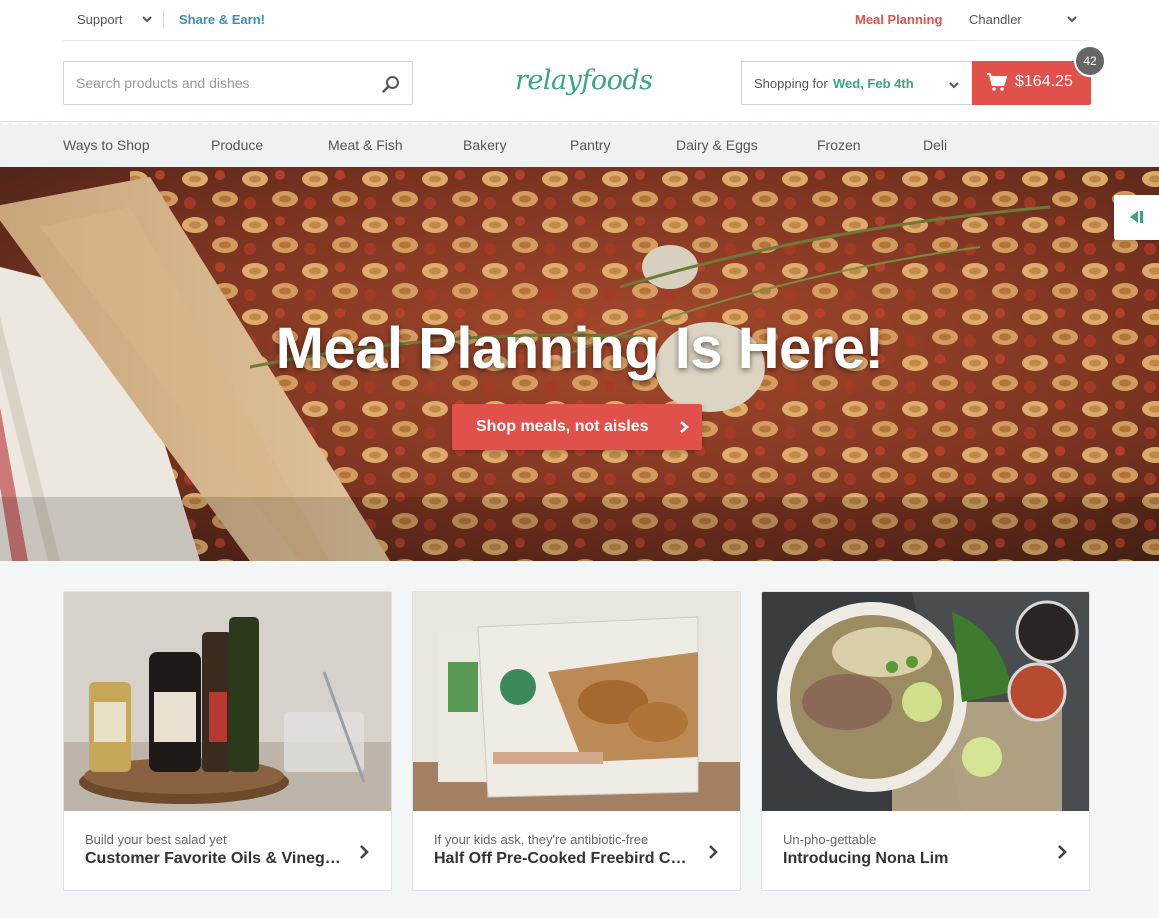  I want to click on nav-item-dairy-eggs: Dairy & Eggs, so click(717, 145).